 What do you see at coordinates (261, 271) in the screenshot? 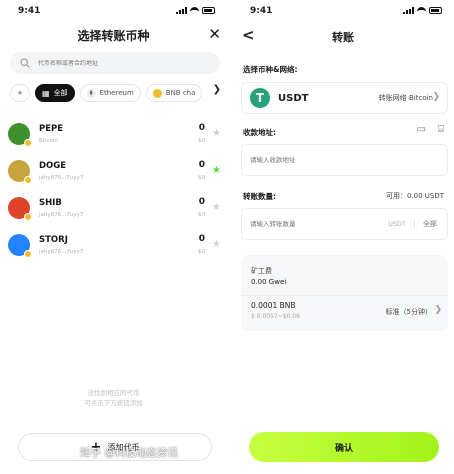
I see `fee-label: 矿工费` at bounding box center [261, 271].